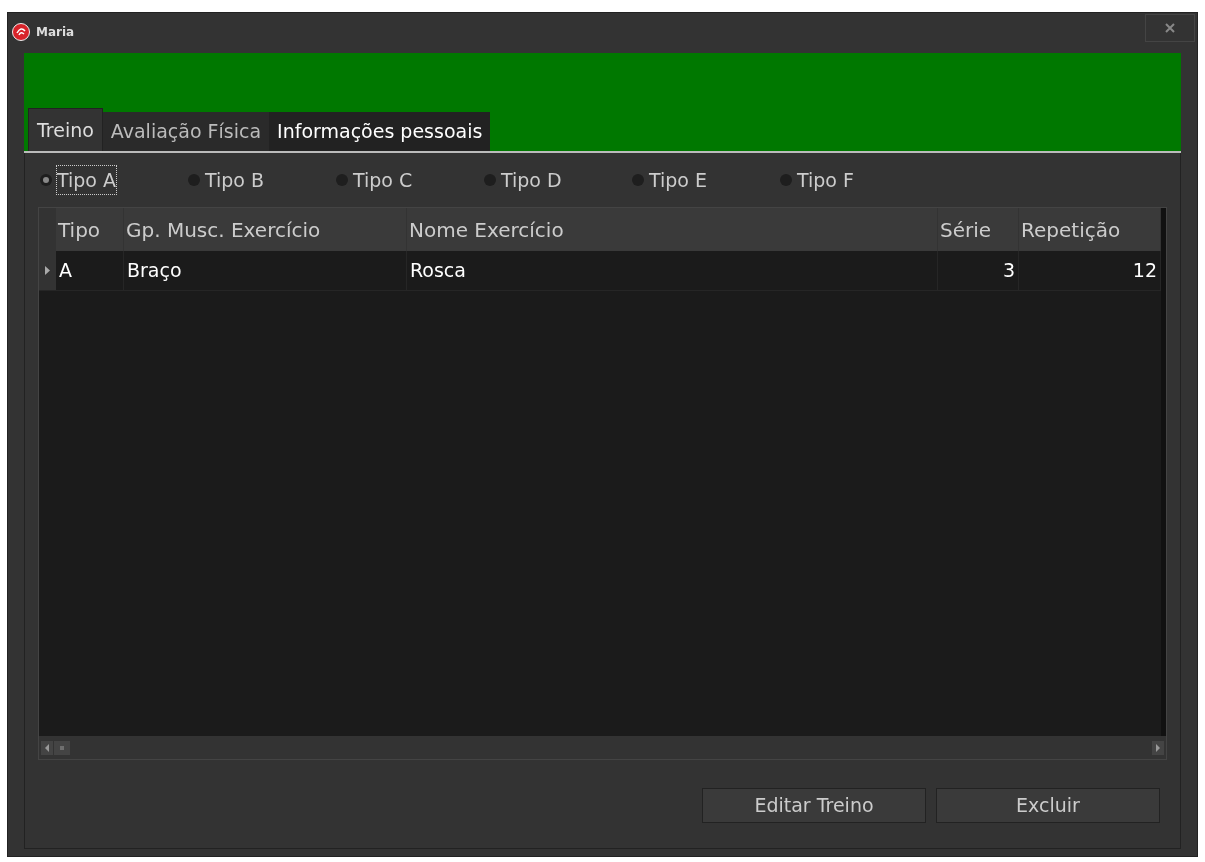  Describe the element at coordinates (265, 270) in the screenshot. I see `table-cell: Braço` at that location.